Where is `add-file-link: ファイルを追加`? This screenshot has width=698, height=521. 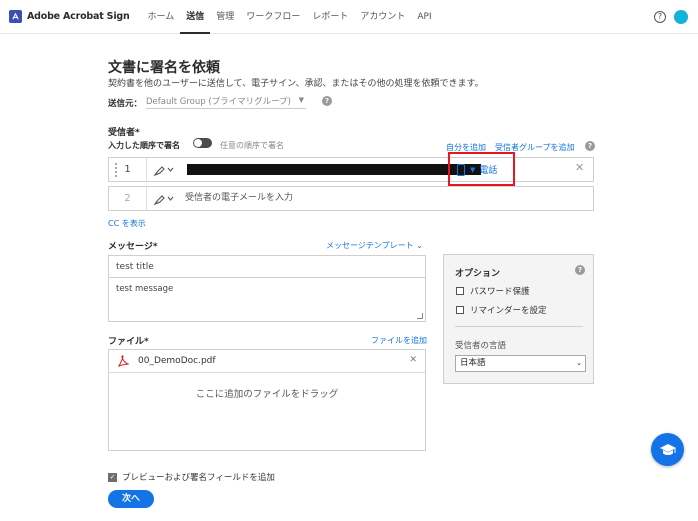 add-file-link: ファイルを追加 is located at coordinates (399, 340).